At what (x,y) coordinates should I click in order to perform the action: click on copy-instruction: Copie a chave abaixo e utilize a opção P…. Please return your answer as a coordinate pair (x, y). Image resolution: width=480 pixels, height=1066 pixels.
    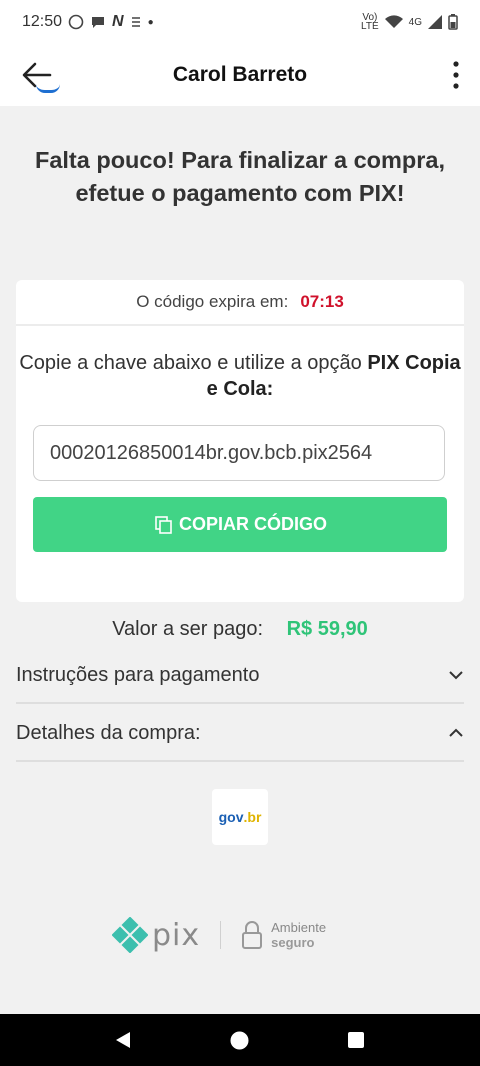
    Looking at the image, I should click on (240, 376).